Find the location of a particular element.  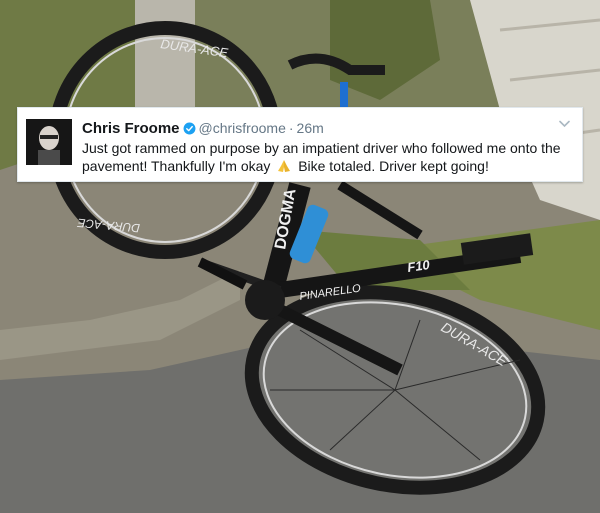

display-name: Chris Froome is located at coordinates (131, 128).